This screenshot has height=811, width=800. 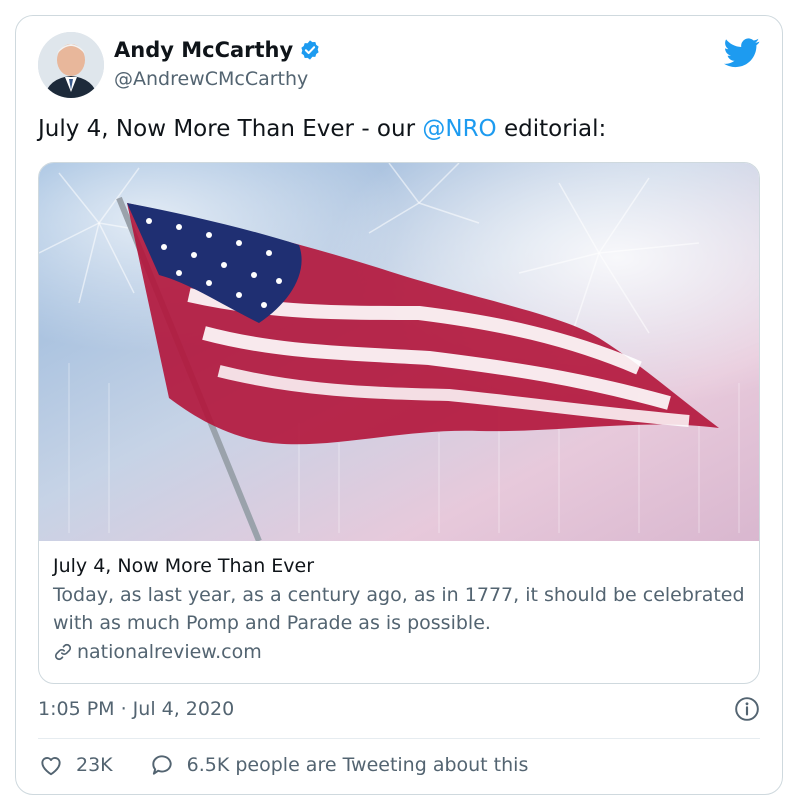 What do you see at coordinates (310, 50) in the screenshot?
I see `verified-badge-icon` at bounding box center [310, 50].